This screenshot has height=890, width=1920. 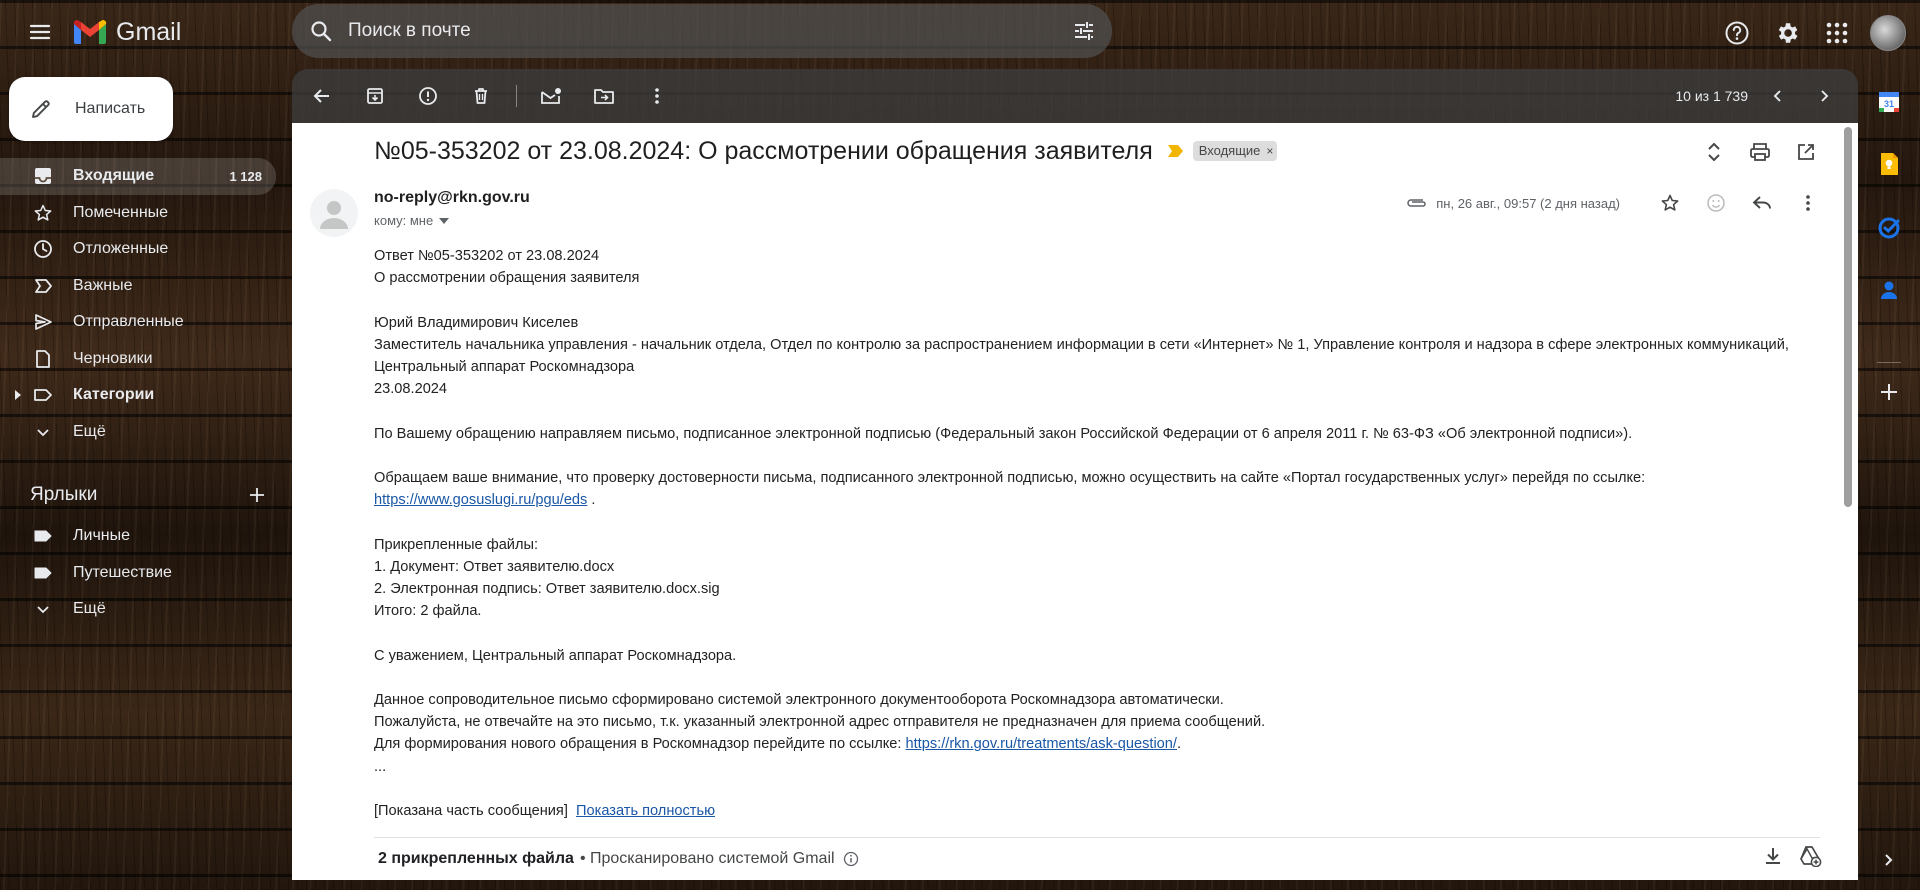 What do you see at coordinates (1808, 203) in the screenshot?
I see `message-more-button` at bounding box center [1808, 203].